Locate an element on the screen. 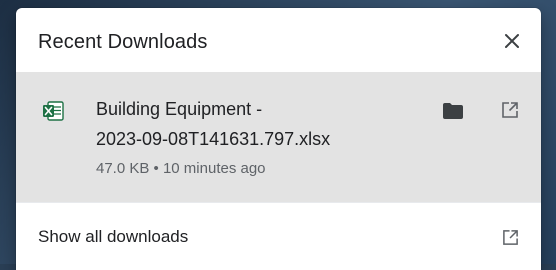  close-button is located at coordinates (512, 41).